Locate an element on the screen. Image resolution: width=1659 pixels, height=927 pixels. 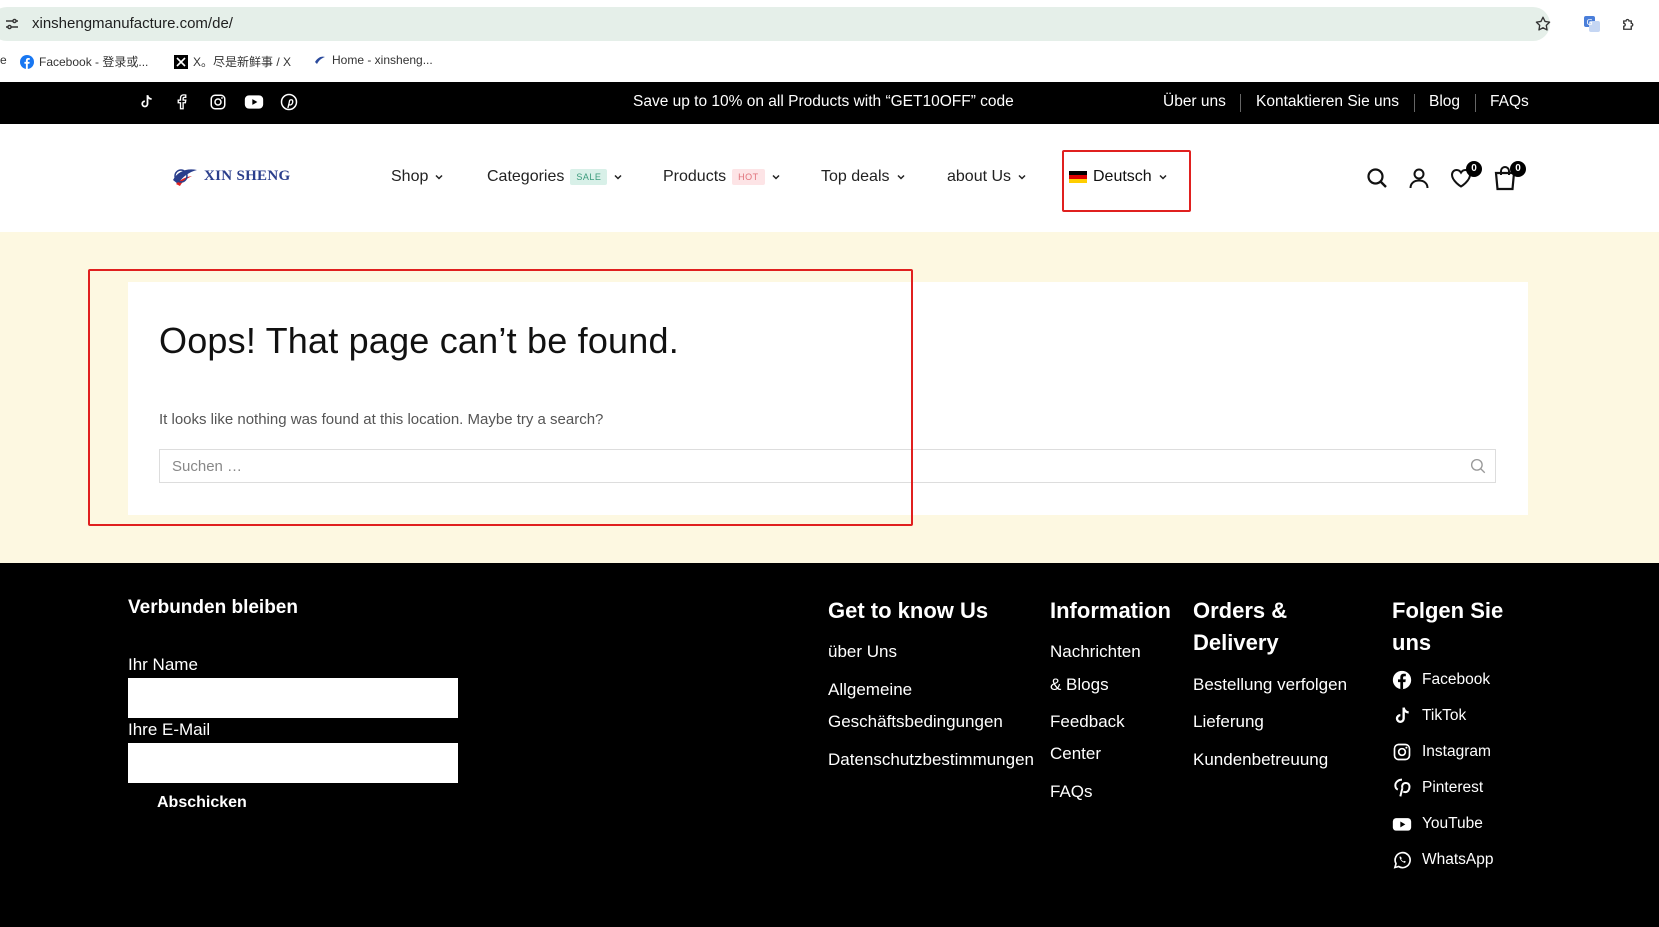
bookmark-overflow: e is located at coordinates (3, 60).